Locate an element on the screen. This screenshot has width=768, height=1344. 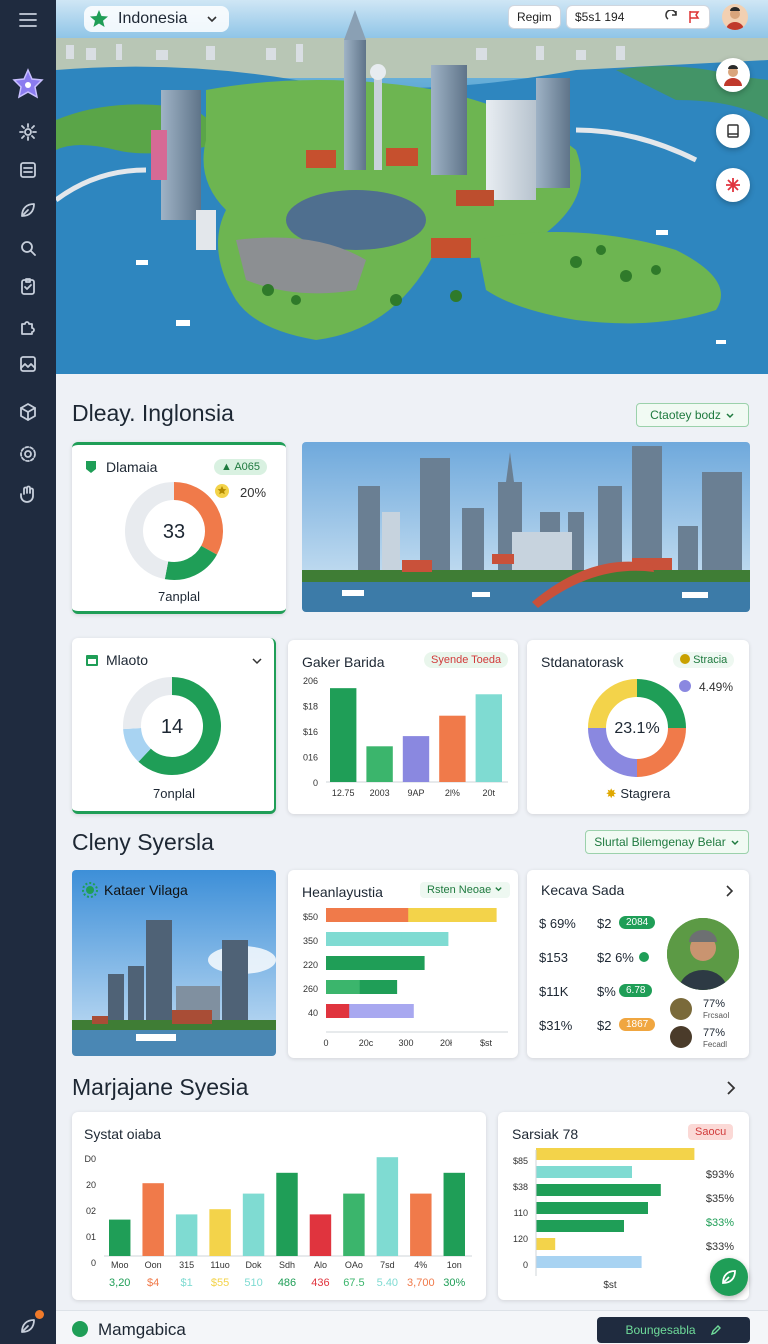
y-tick-label: 016 is located at coordinates (310, 758).